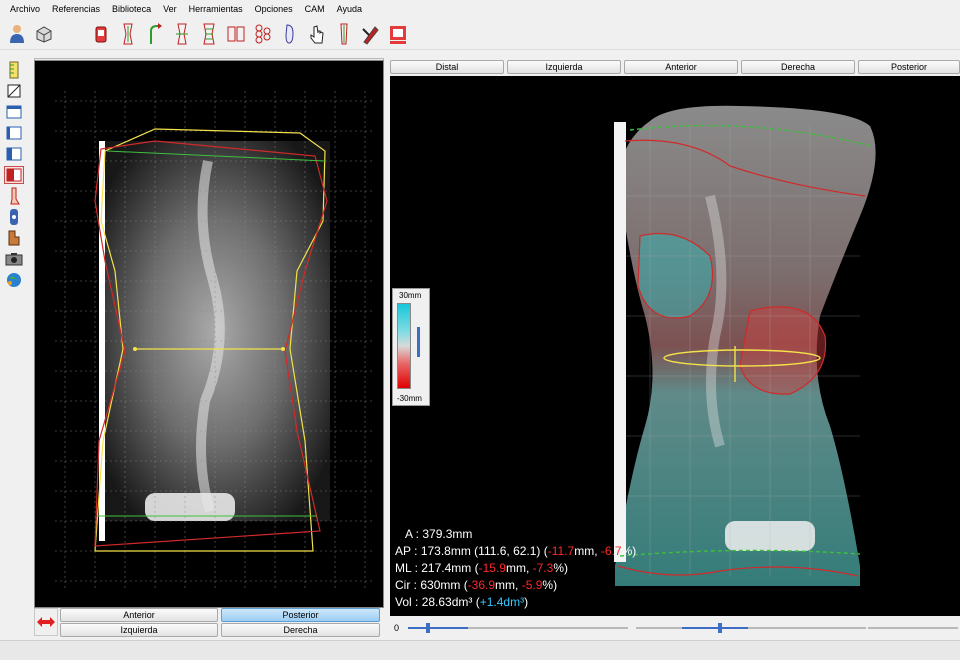 Image resolution: width=960 pixels, height=660 pixels. What do you see at coordinates (263, 34) in the screenshot?
I see `spine-icon` at bounding box center [263, 34].